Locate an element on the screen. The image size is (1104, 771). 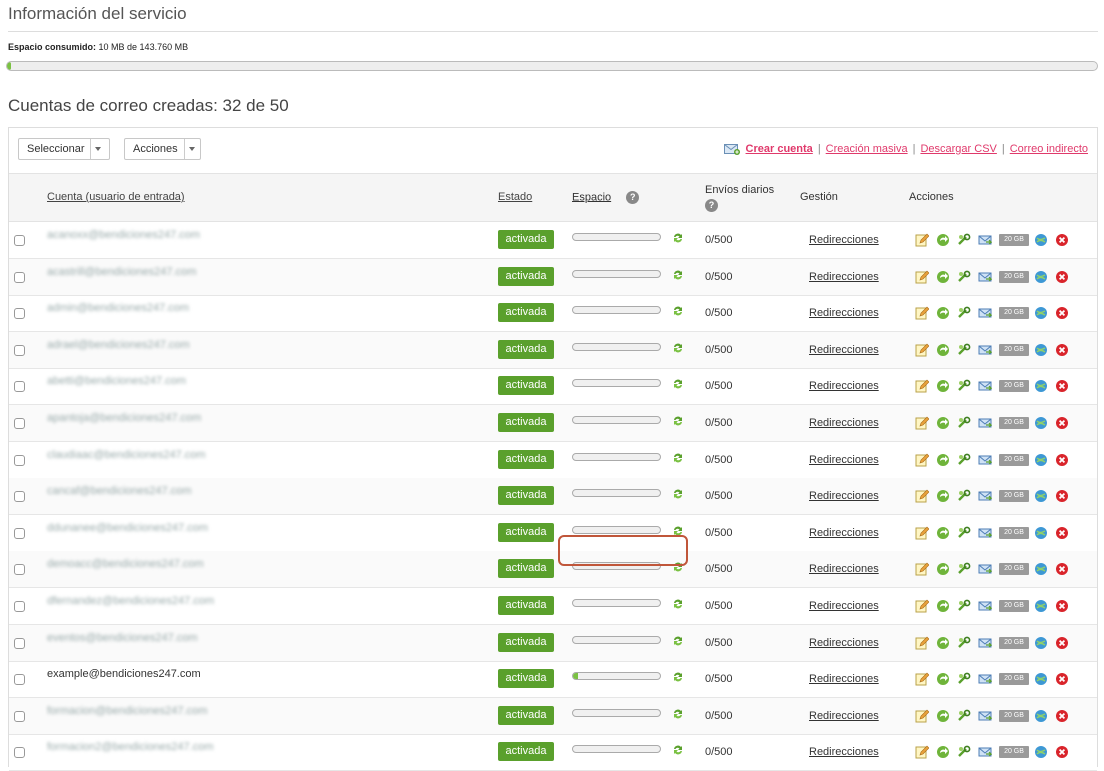
header-account: Cuenta (usuario de entrada) is located at coordinates (116, 197).